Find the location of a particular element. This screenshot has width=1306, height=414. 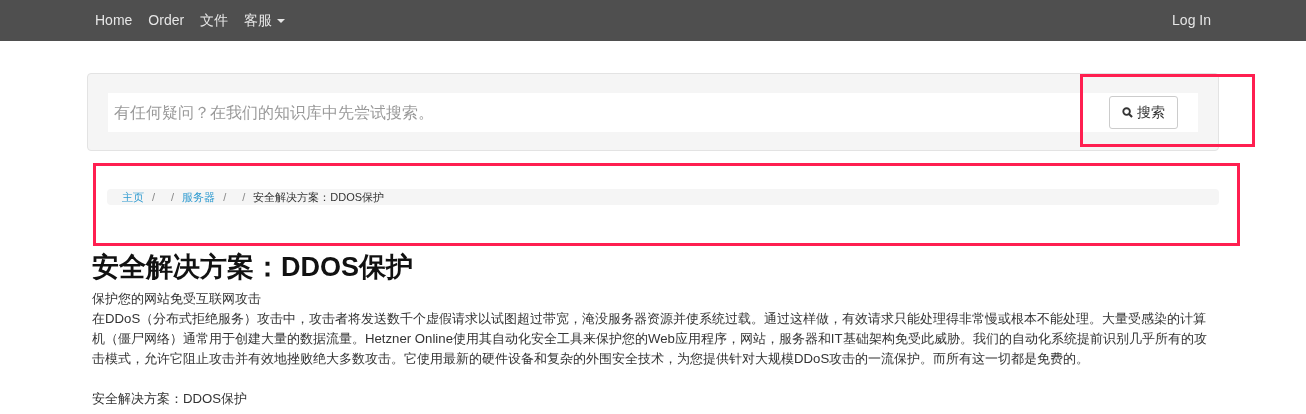

dropdown-menu: 客服 is located at coordinates (265, 20).